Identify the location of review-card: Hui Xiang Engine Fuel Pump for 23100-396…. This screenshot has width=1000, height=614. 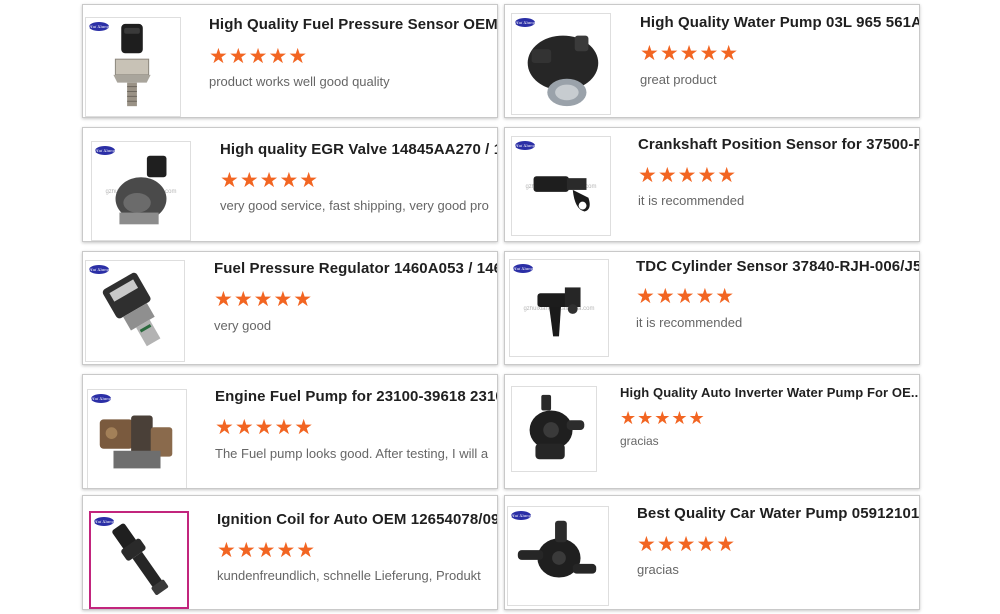
(290, 431).